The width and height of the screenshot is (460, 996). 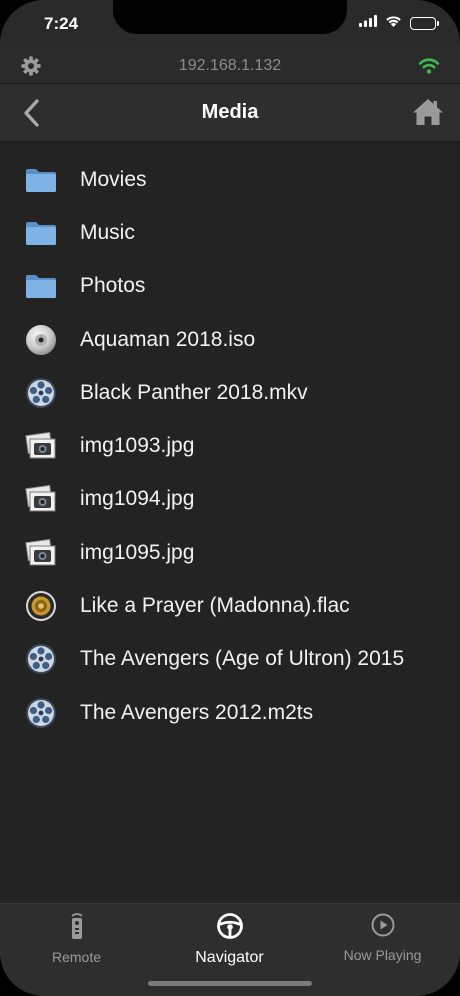 What do you see at coordinates (393, 23) in the screenshot?
I see `wifi-status-icon` at bounding box center [393, 23].